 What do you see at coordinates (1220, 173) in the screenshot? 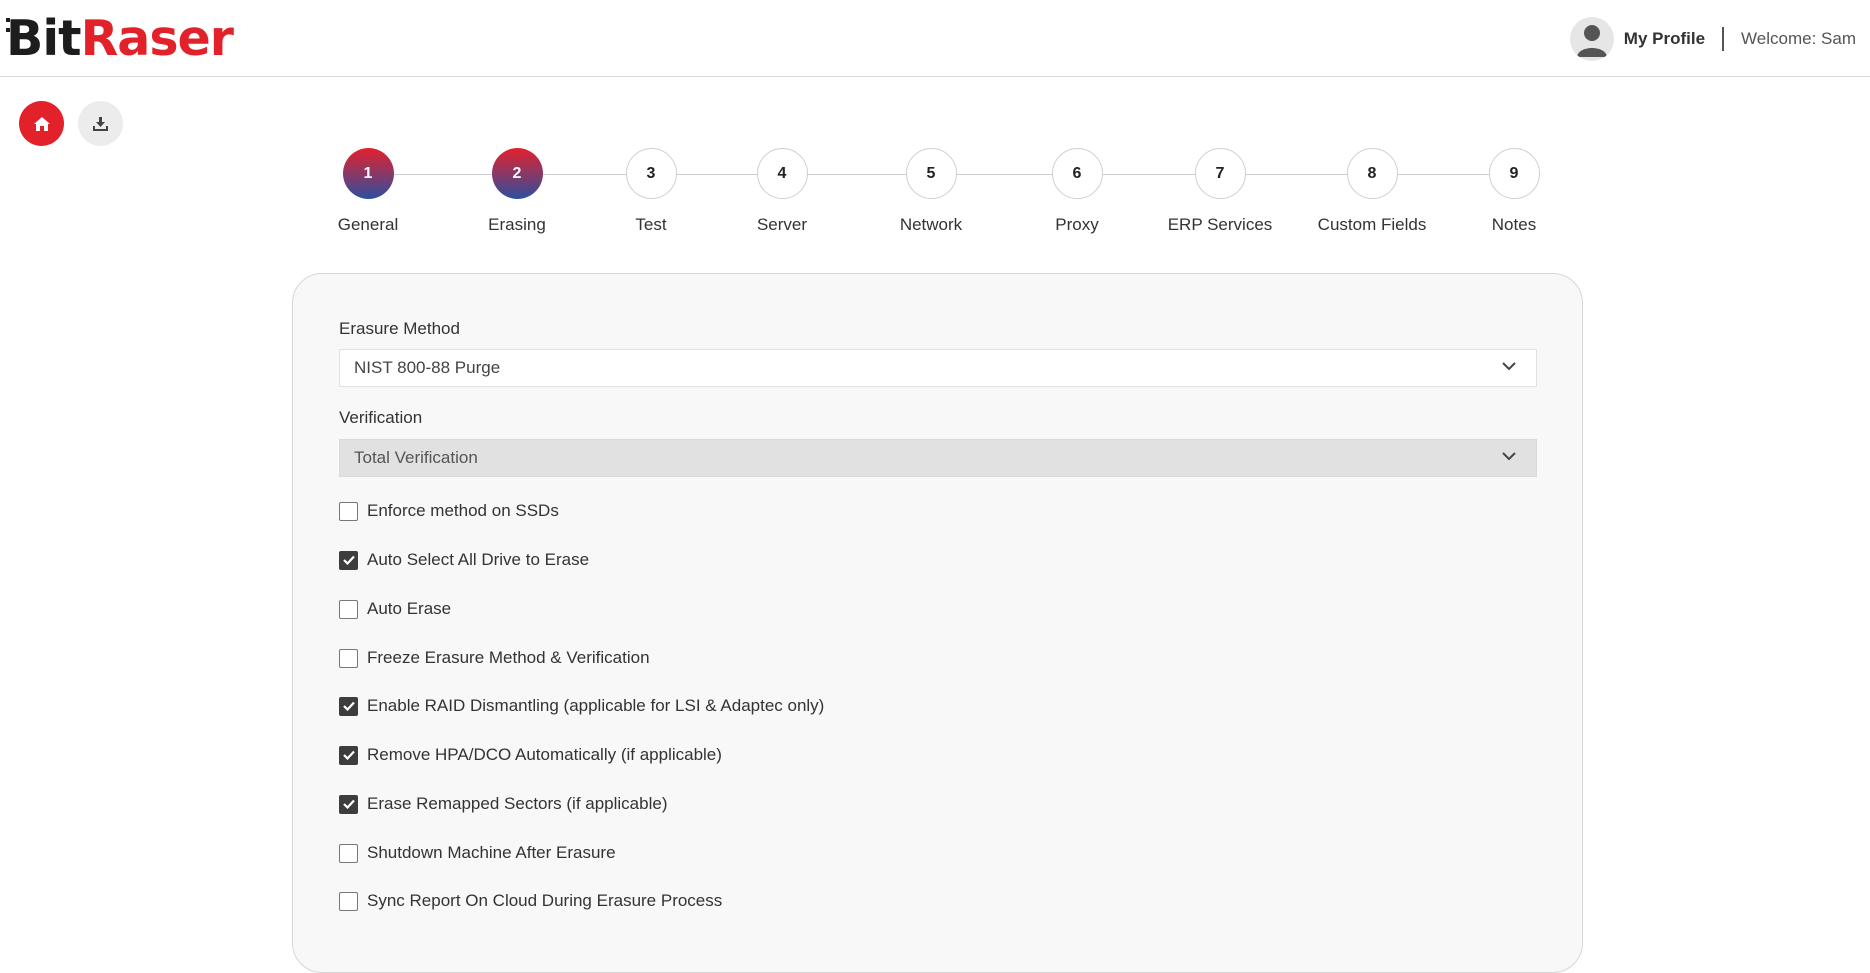
I see `step-number: 7` at bounding box center [1220, 173].